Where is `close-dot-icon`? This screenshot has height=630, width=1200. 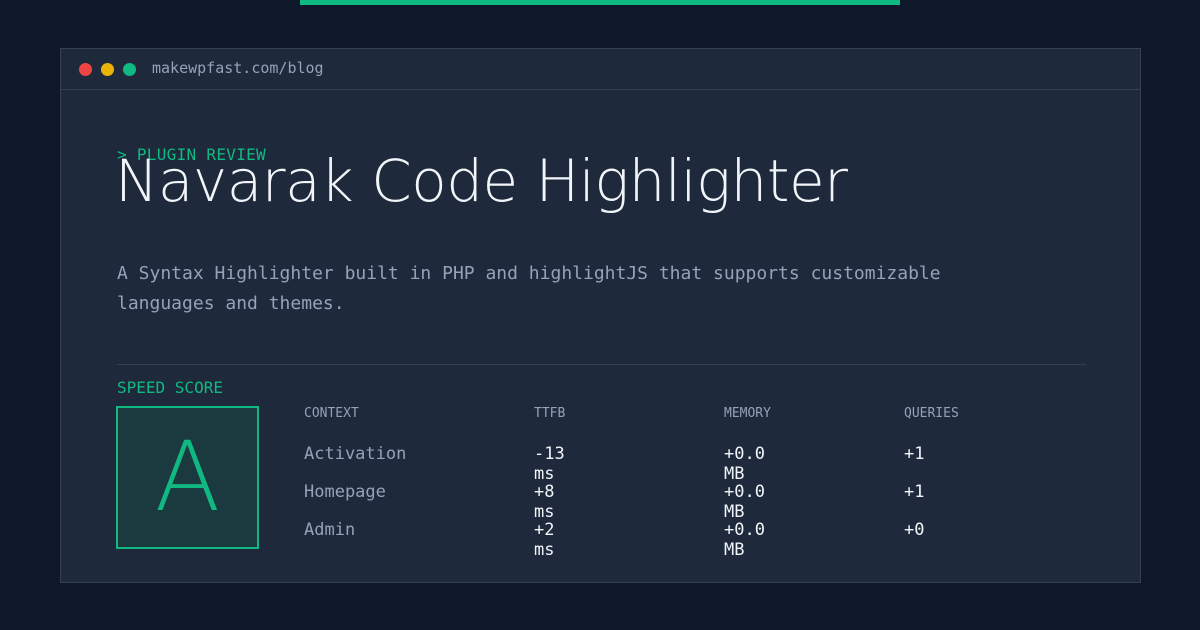 close-dot-icon is located at coordinates (85, 69).